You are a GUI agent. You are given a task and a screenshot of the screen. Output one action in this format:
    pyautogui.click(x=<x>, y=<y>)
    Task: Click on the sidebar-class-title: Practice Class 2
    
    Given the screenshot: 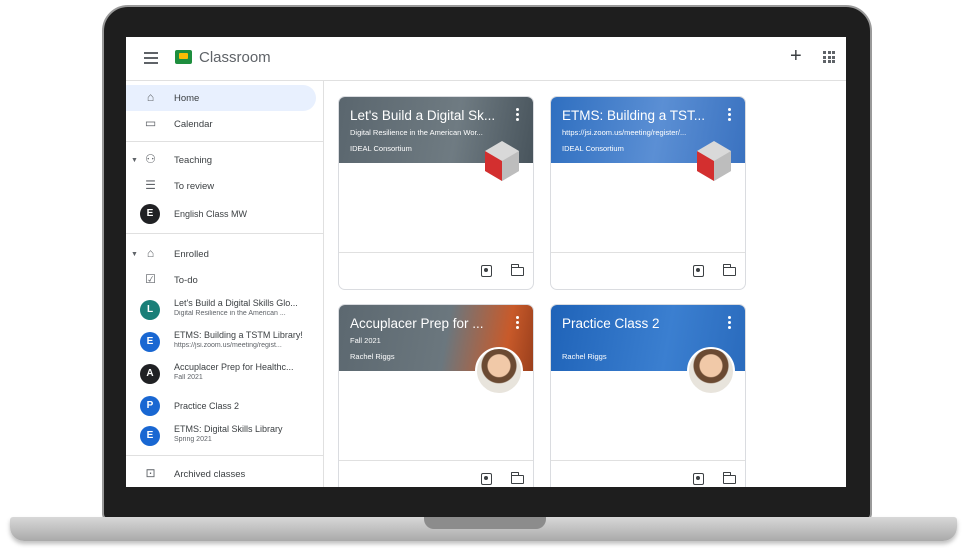 What is the action you would take?
    pyautogui.click(x=207, y=406)
    